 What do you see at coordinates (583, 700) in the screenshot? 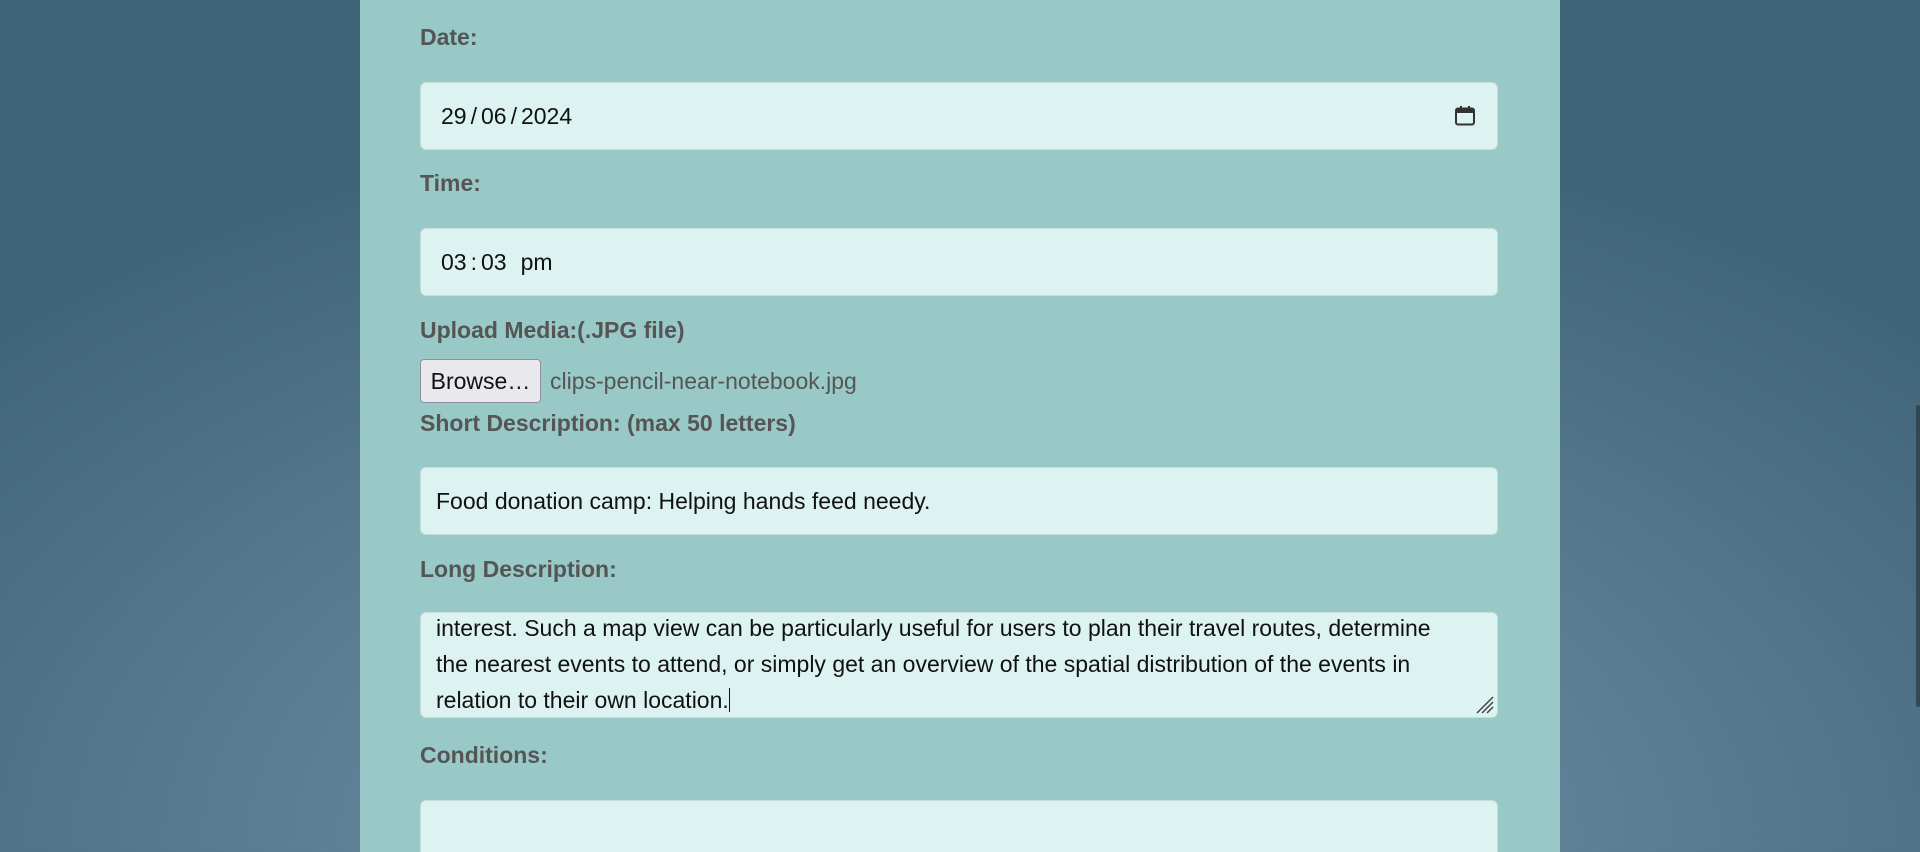
I see `long-description-line: relation to their own location.` at bounding box center [583, 700].